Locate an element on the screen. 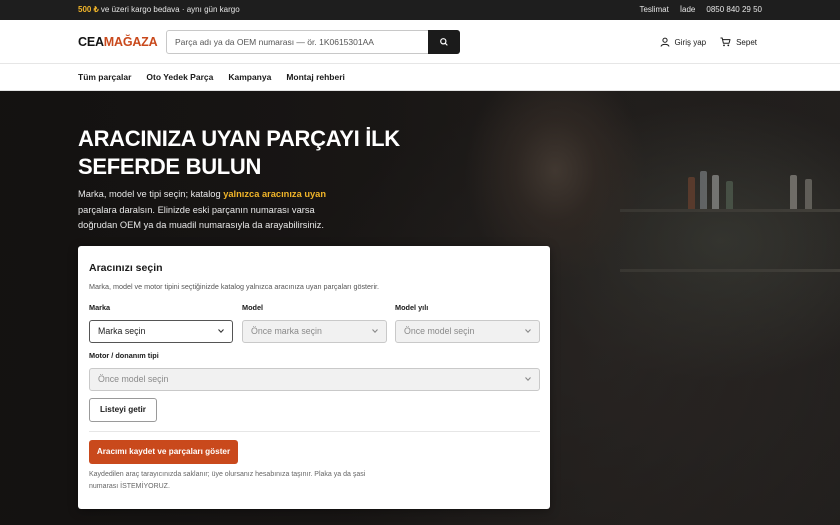 This screenshot has height=525, width=840. promo-text: ve üzeri kargo bedava · aynı gün kargo is located at coordinates (169, 9).